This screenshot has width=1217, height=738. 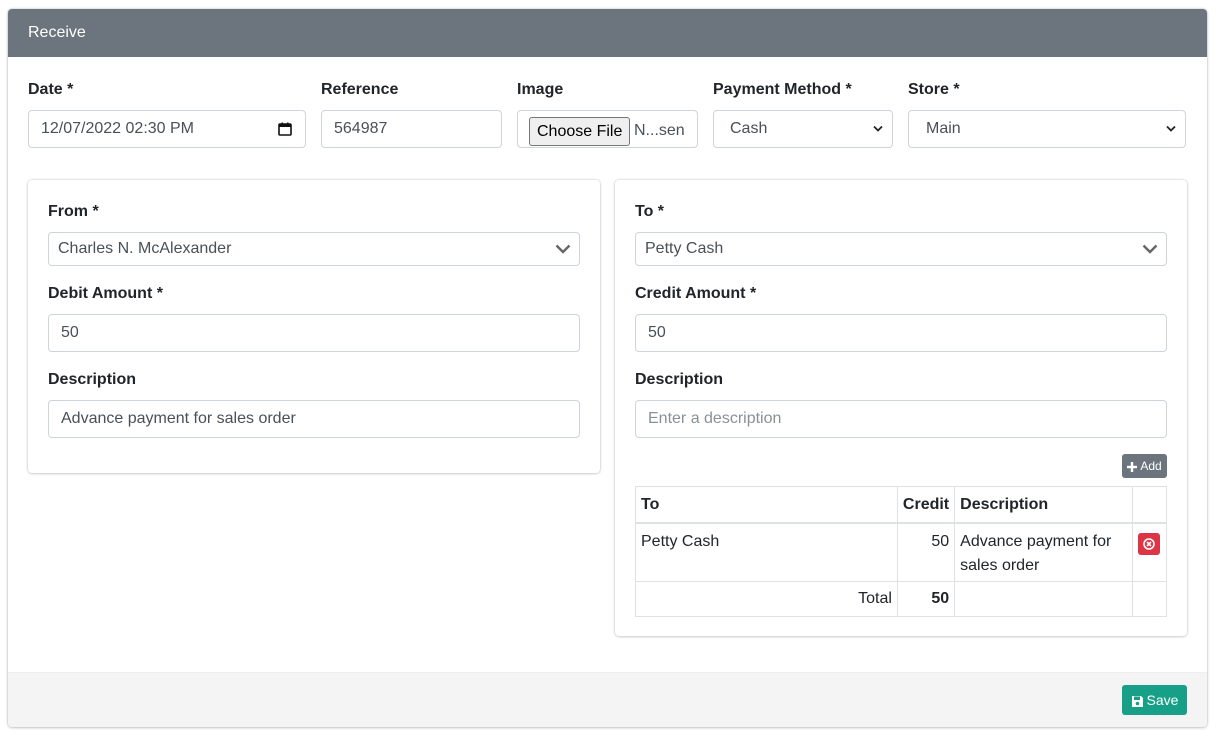 I want to click on total-value: 50, so click(x=926, y=598).